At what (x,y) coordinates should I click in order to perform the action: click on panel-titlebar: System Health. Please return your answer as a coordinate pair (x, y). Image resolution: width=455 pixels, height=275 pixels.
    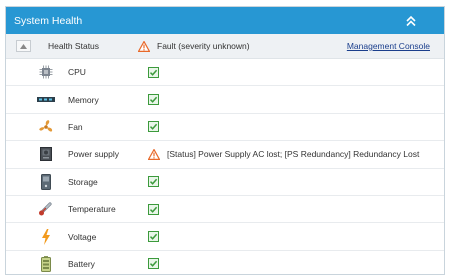
    Looking at the image, I should click on (225, 20).